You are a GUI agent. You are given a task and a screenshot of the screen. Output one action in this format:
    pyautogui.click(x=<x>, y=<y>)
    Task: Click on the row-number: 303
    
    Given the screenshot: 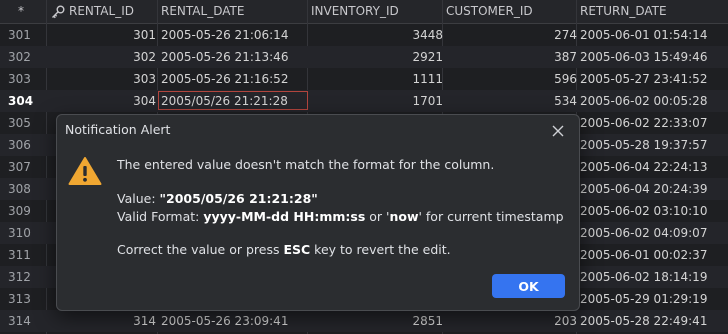 What is the action you would take?
    pyautogui.click(x=23, y=79)
    